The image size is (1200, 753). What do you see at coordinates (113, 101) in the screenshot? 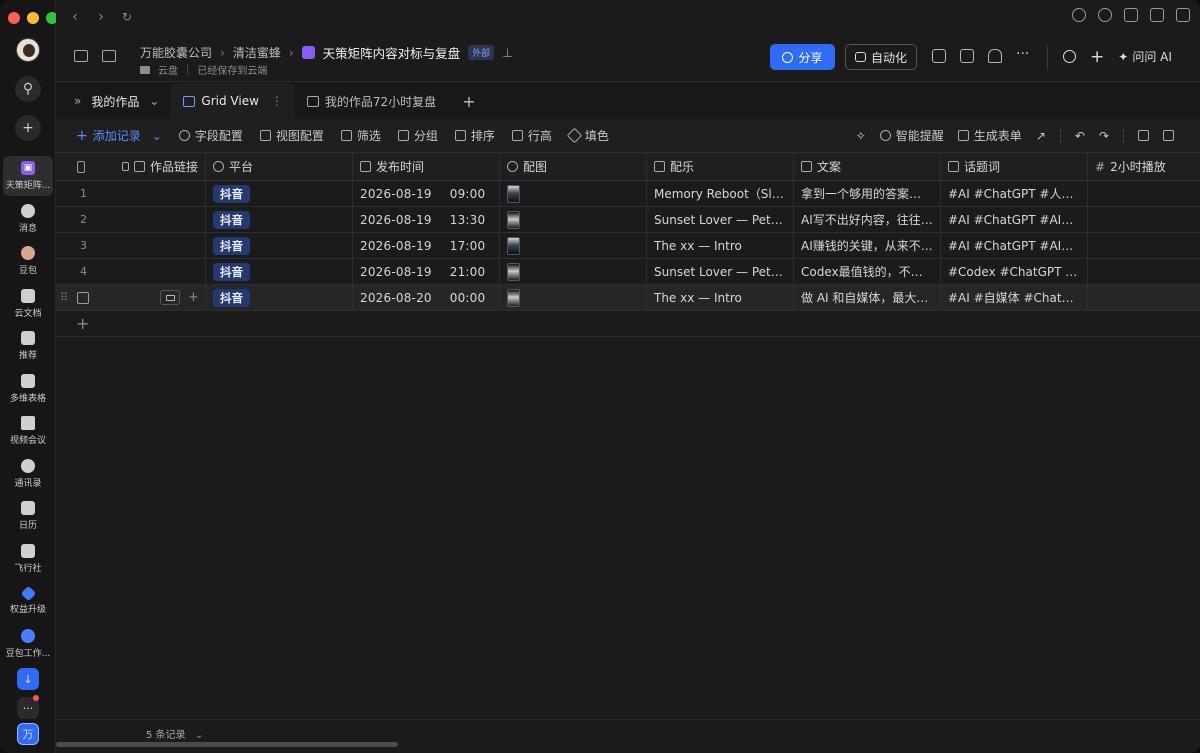
I see `workspace-tab: » 我的作品 ⌄` at bounding box center [113, 101].